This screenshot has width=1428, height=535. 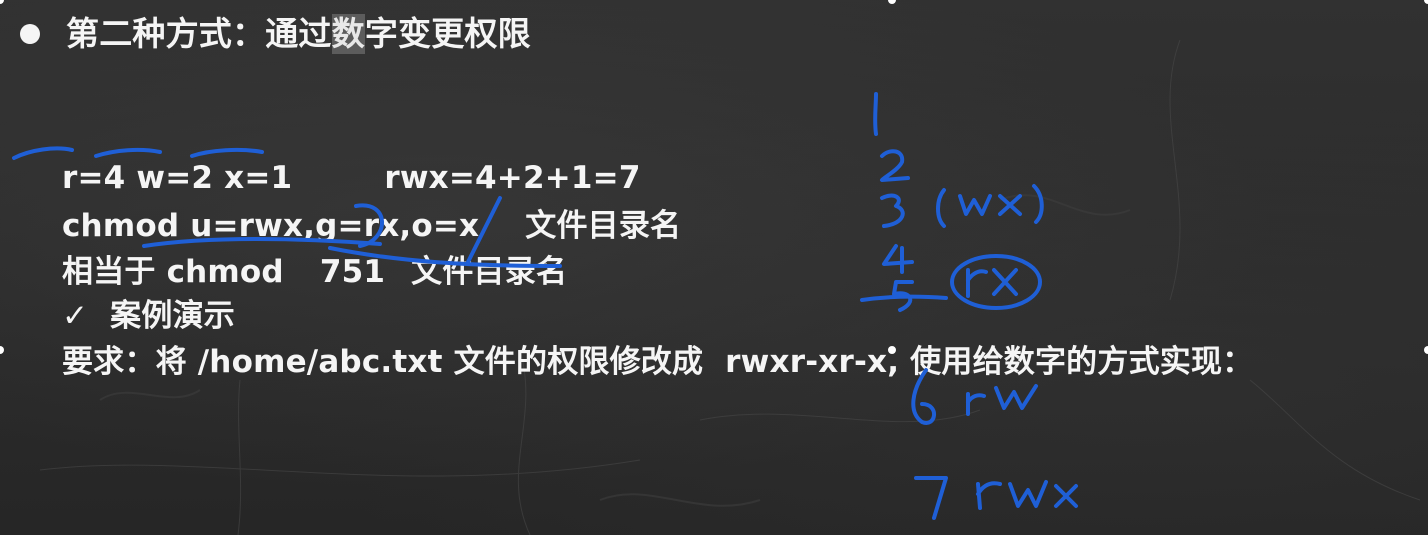 I want to click on handwritten-rw-r, so click(x=976, y=404).